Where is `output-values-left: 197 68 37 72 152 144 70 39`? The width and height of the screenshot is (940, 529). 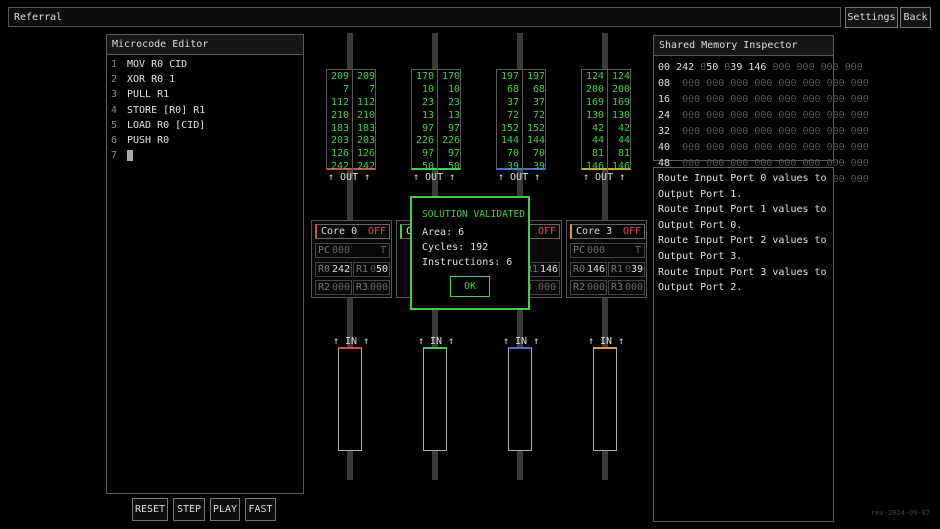 output-values-left: 197 68 37 72 152 144 70 39 is located at coordinates (509, 121).